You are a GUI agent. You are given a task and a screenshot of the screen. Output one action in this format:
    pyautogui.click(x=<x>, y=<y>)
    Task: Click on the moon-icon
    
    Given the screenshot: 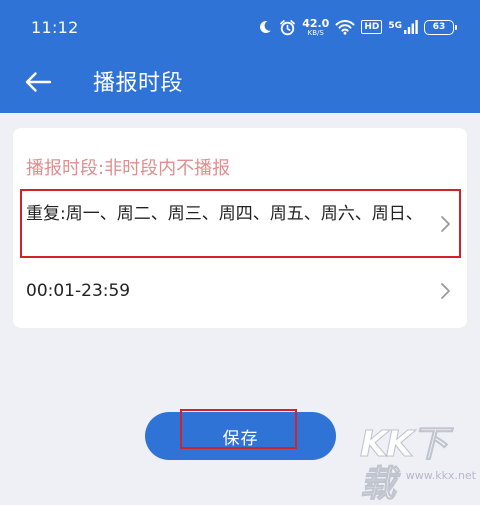 What is the action you would take?
    pyautogui.click(x=265, y=27)
    